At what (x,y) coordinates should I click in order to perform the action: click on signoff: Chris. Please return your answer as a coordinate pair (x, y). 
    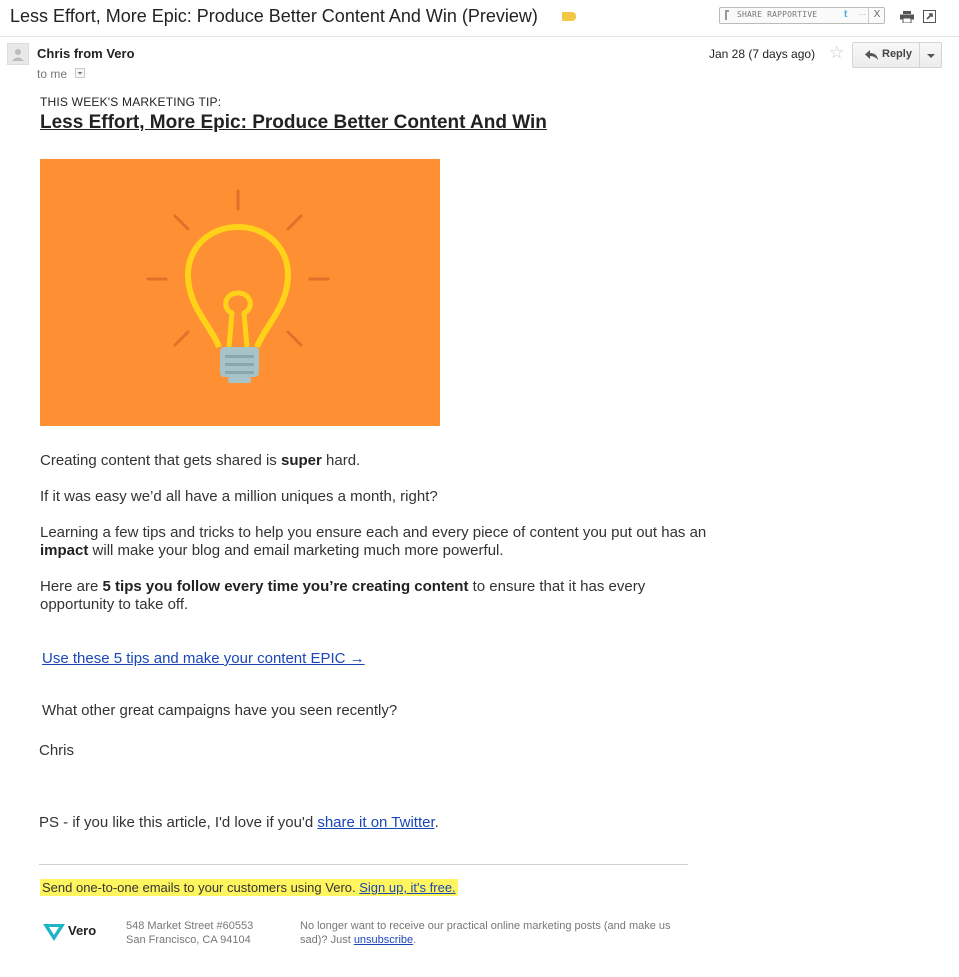
    Looking at the image, I should click on (57, 750).